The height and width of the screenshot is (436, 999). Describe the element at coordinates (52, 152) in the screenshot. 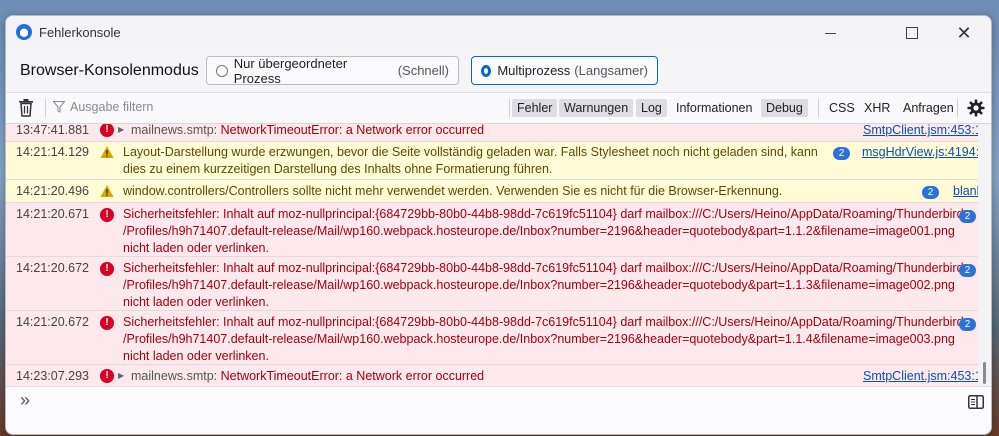

I see `timestamp: 14:21:14.129` at that location.